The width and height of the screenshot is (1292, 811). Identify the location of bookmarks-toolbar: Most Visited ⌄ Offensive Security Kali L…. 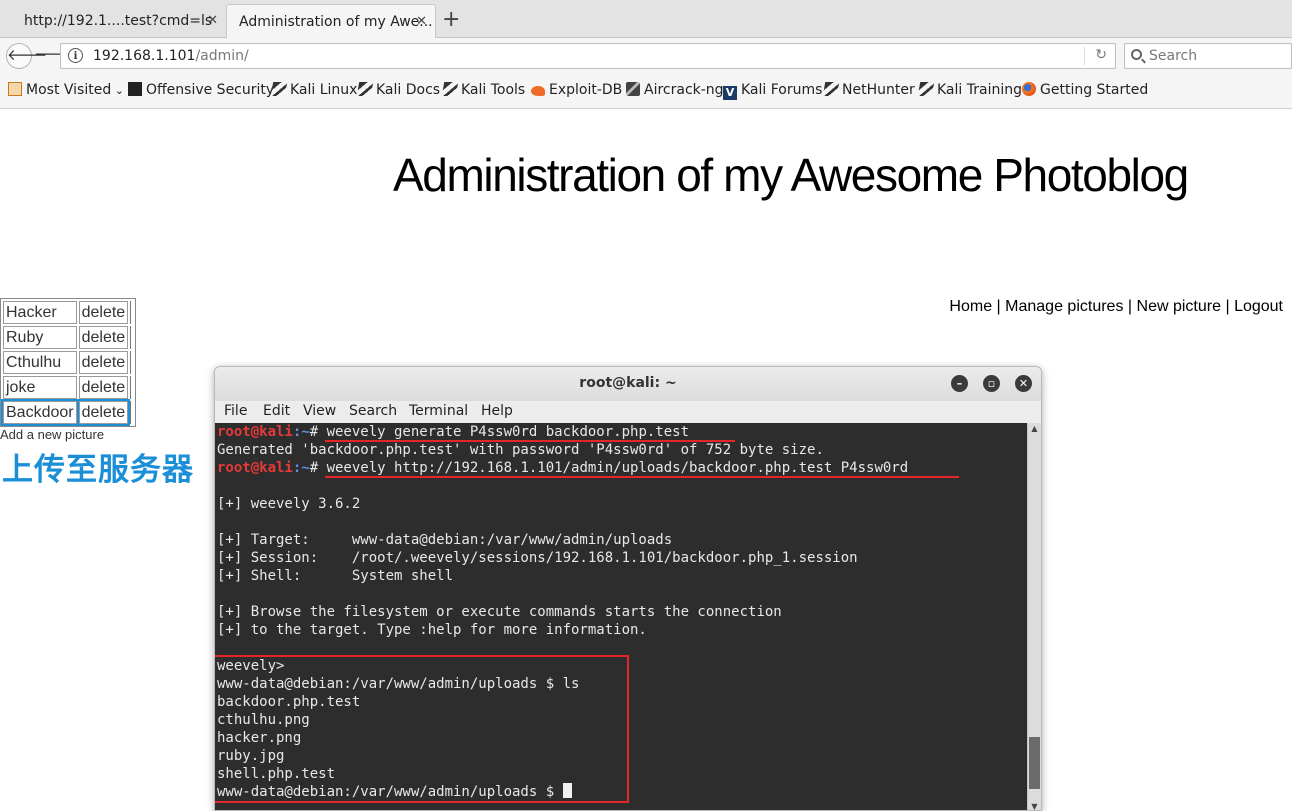
(646, 91).